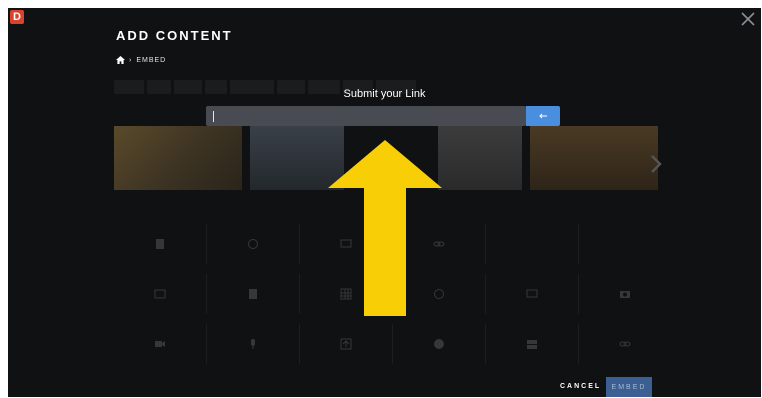  I want to click on microphone-icon, so click(253, 344).